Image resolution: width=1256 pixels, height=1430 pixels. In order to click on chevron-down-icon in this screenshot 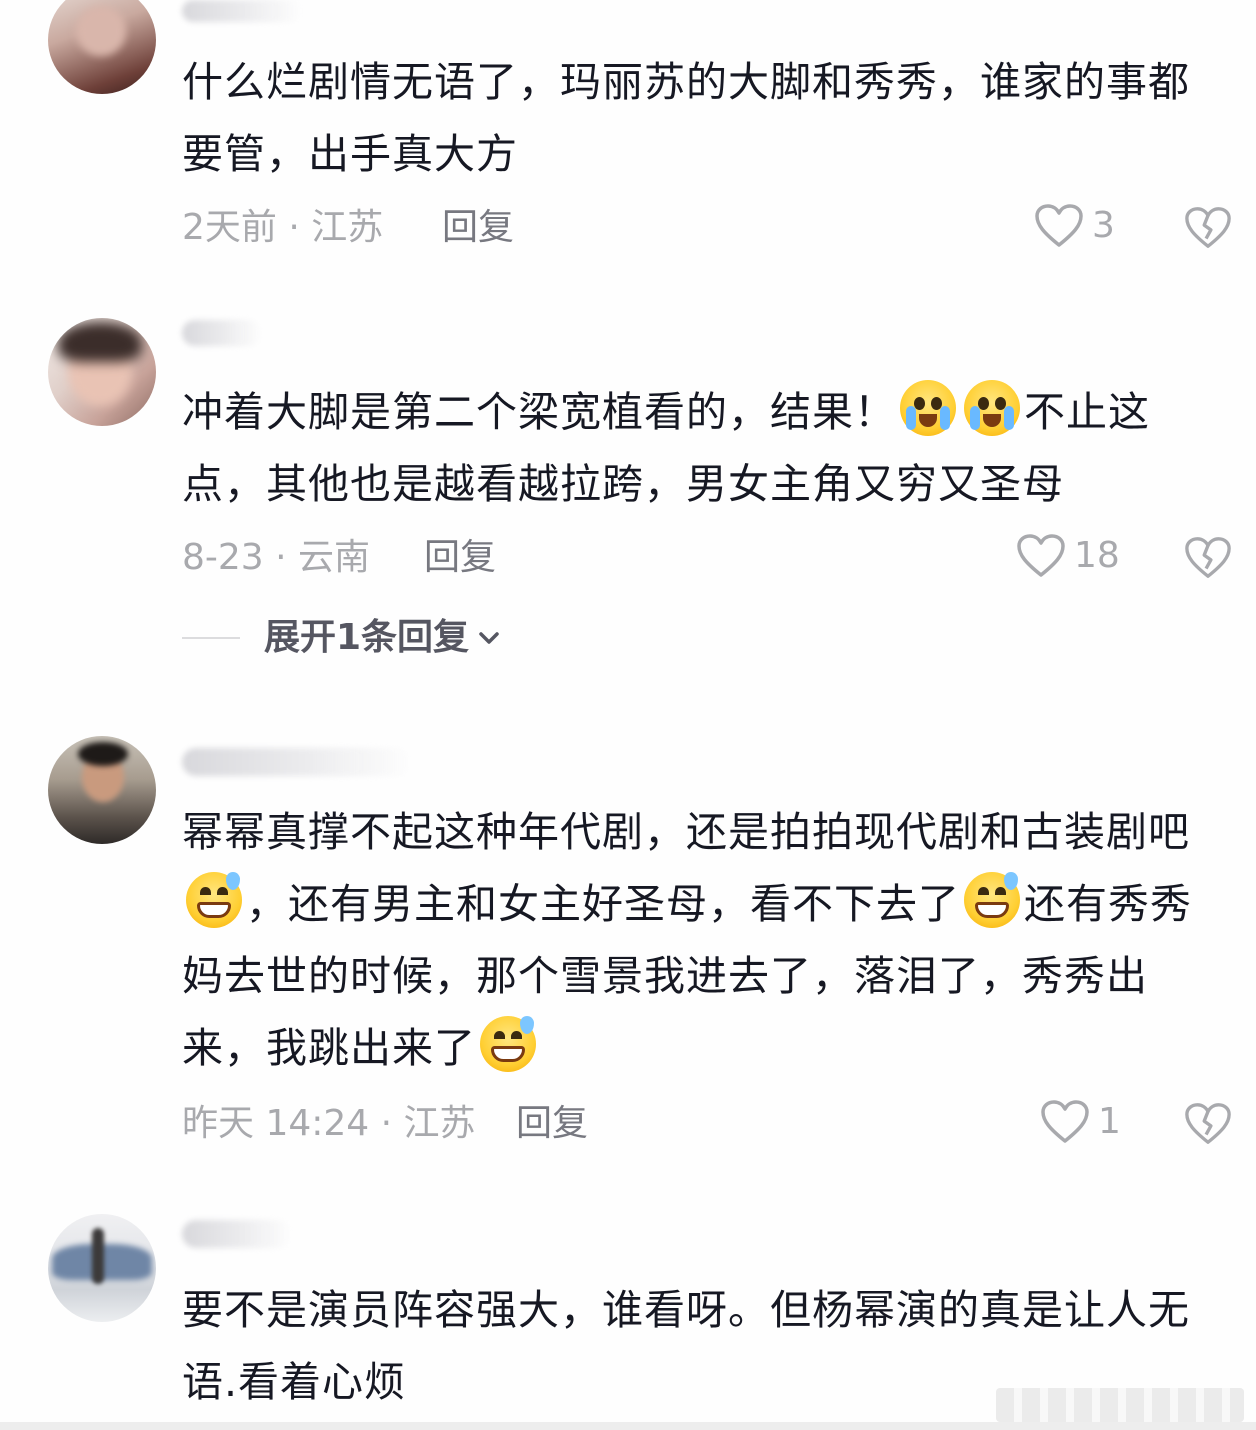, I will do `click(489, 638)`.